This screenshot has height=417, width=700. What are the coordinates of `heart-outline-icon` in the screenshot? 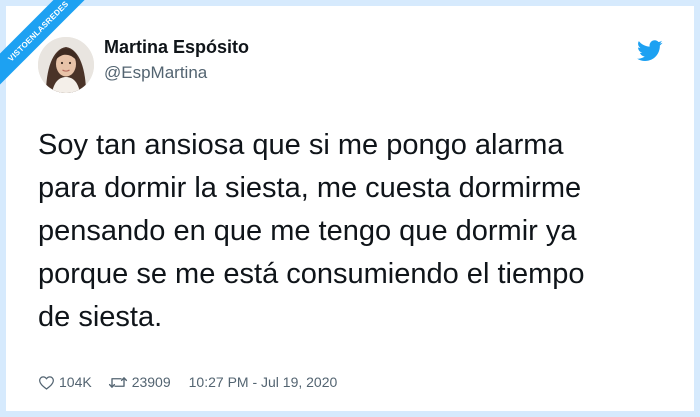 It's located at (46, 382).